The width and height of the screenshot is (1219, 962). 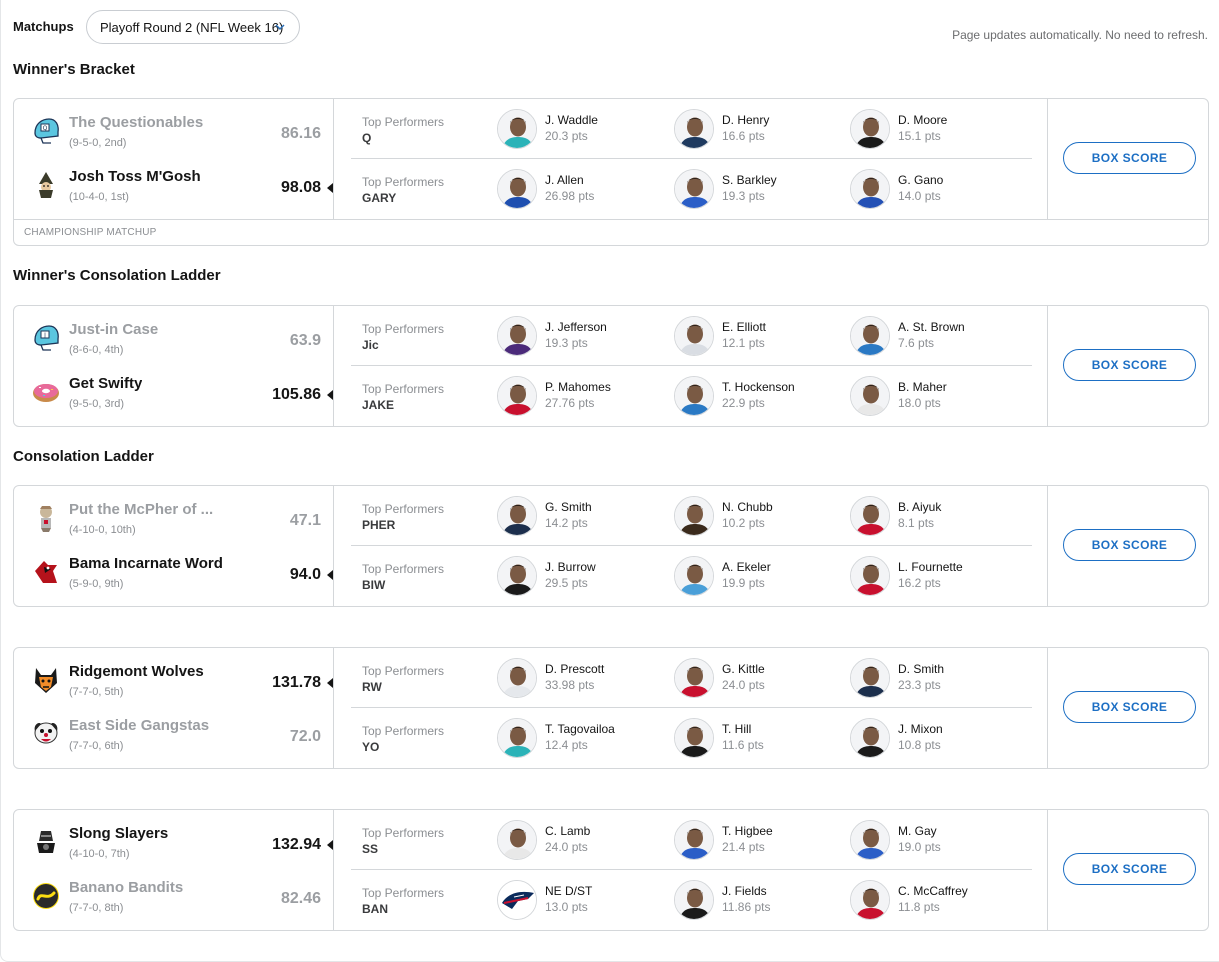 I want to click on player-name: C. McCaffrey, so click(x=933, y=891).